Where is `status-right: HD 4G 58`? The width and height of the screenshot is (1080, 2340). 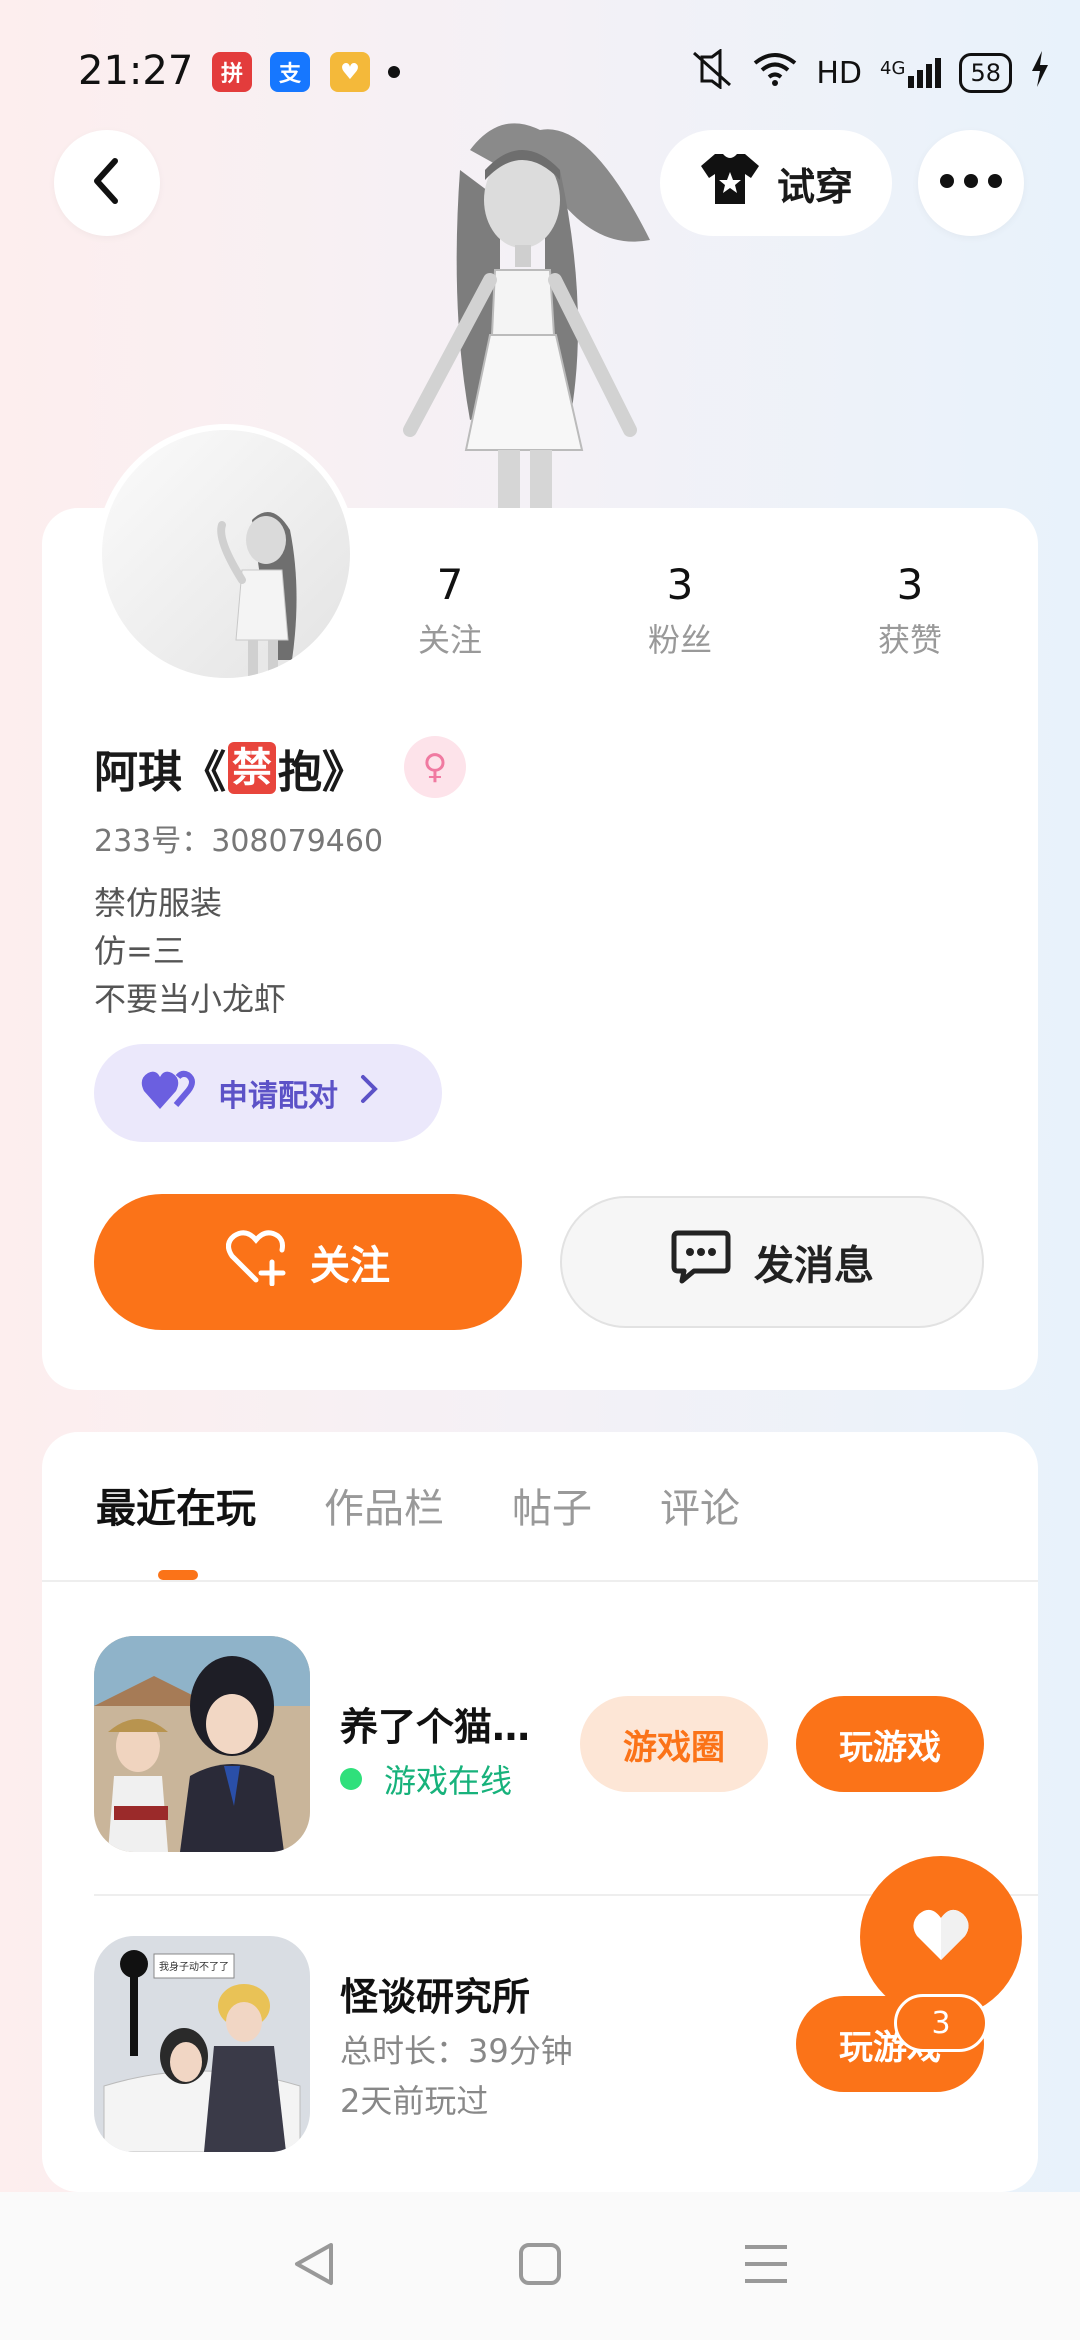
status-right: HD 4G 58 is located at coordinates (870, 73).